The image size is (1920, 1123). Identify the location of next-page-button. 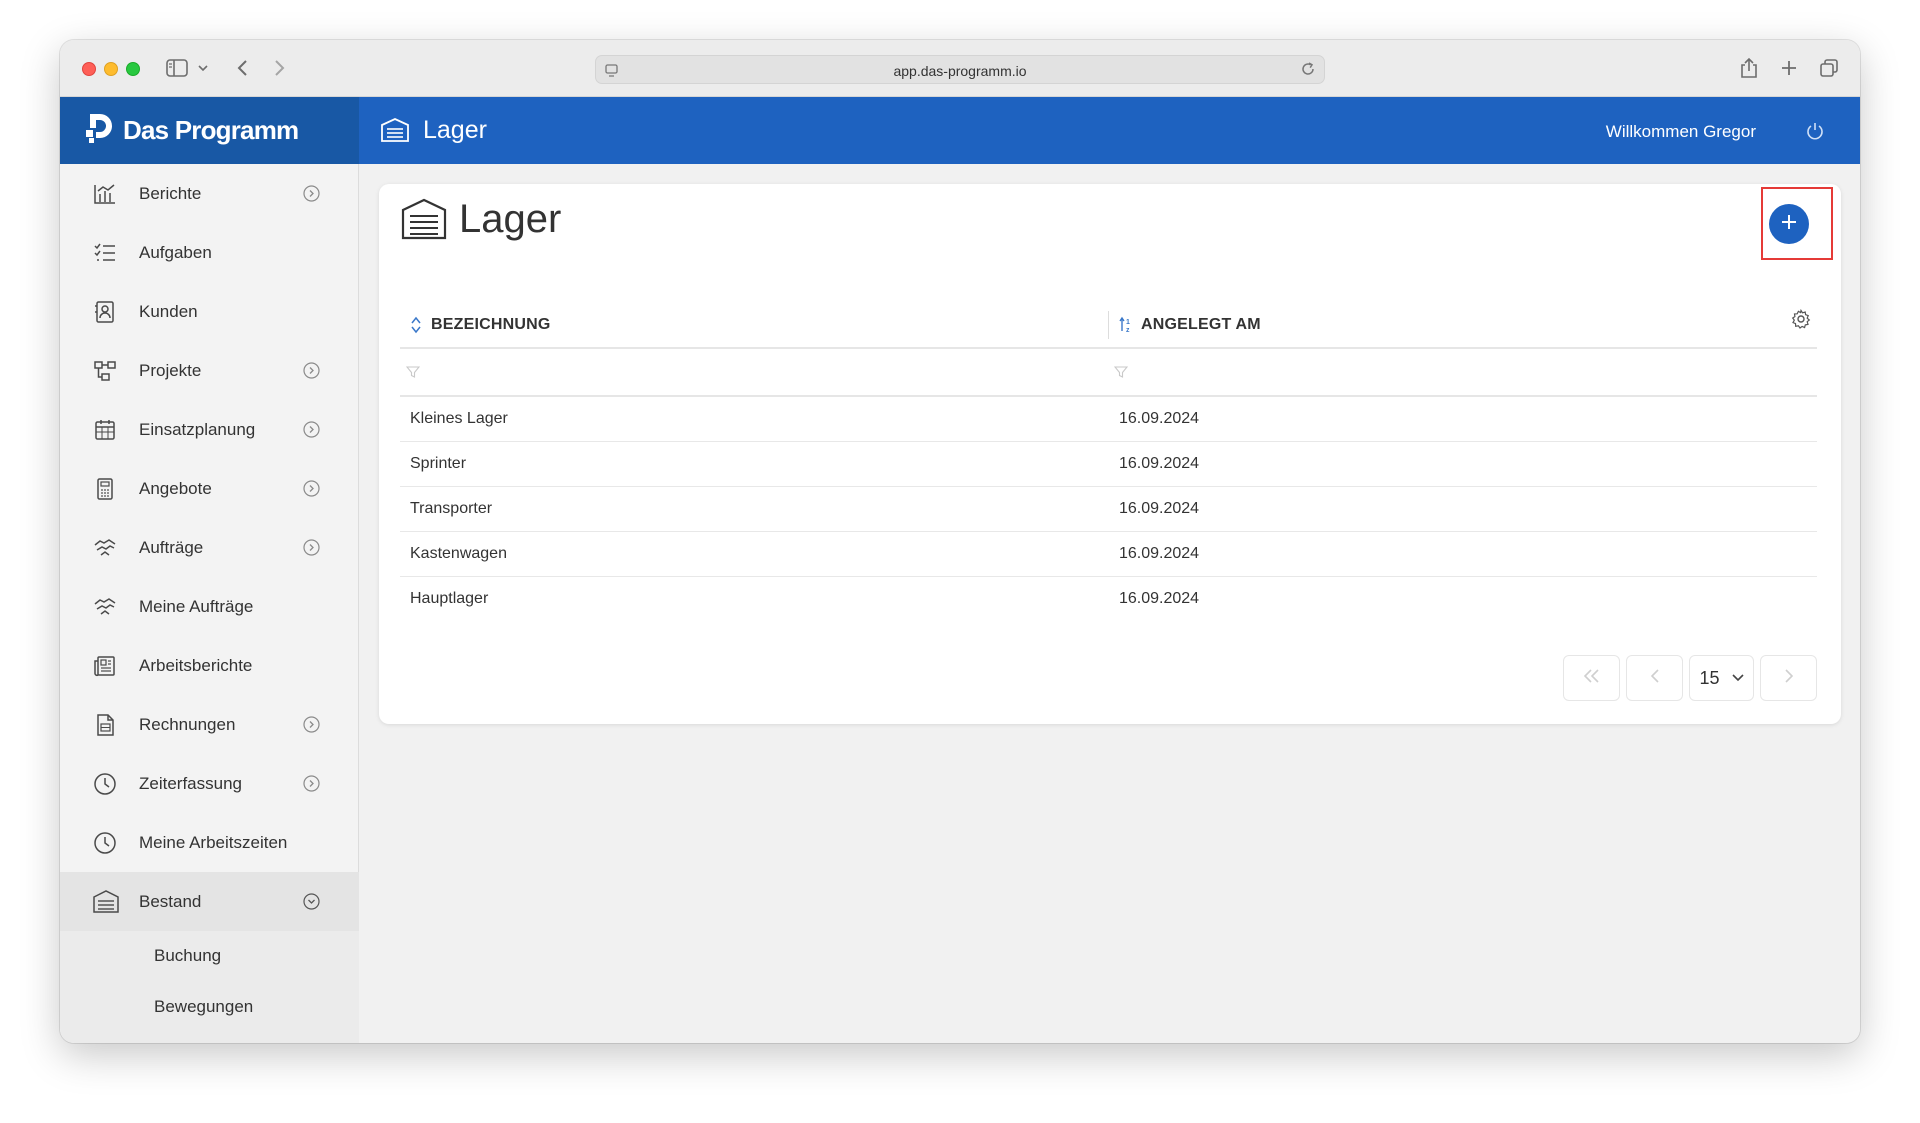
(1788, 678).